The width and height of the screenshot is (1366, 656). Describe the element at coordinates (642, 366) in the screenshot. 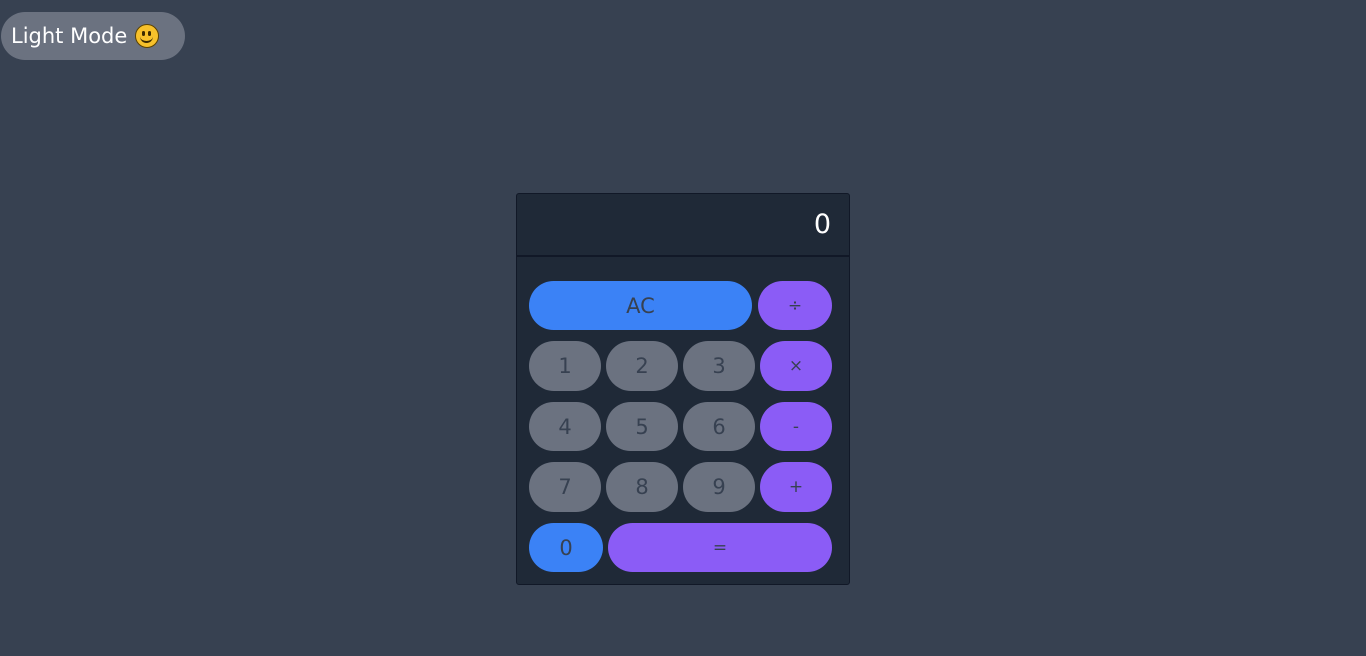

I see `digit-2-button: 2` at that location.